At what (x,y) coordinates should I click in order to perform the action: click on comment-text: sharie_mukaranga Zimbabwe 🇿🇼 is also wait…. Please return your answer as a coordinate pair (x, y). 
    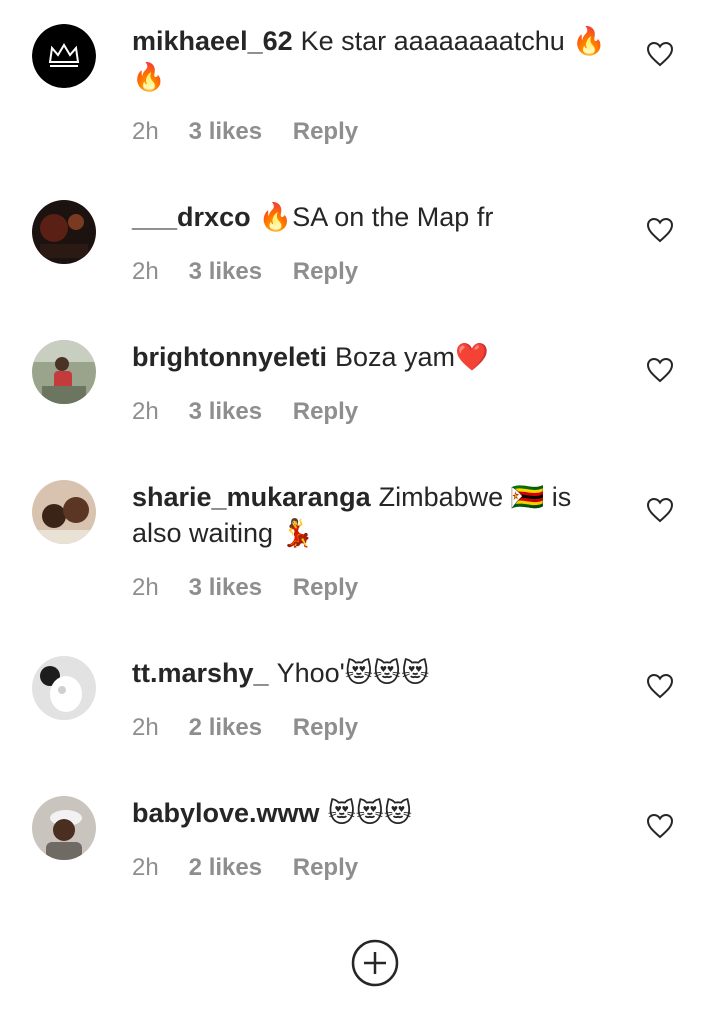
    Looking at the image, I should click on (372, 515).